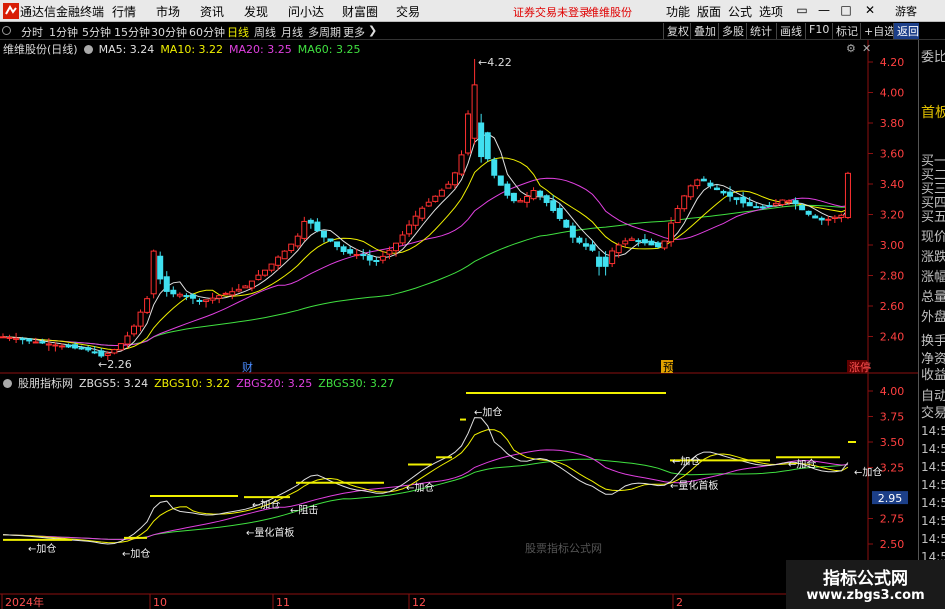 The width and height of the screenshot is (945, 609). Describe the element at coordinates (892, 93) in the screenshot. I see `y-tick-label: 4.00` at that location.